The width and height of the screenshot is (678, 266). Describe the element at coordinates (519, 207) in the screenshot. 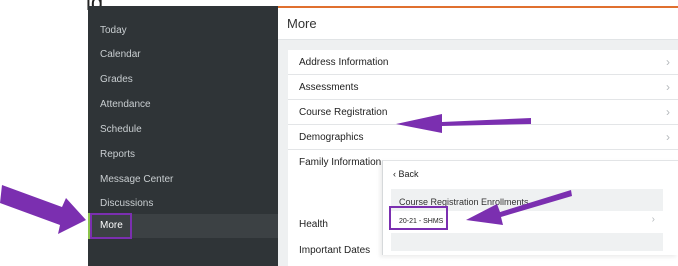

I see `arrow-to-enrollment` at that location.